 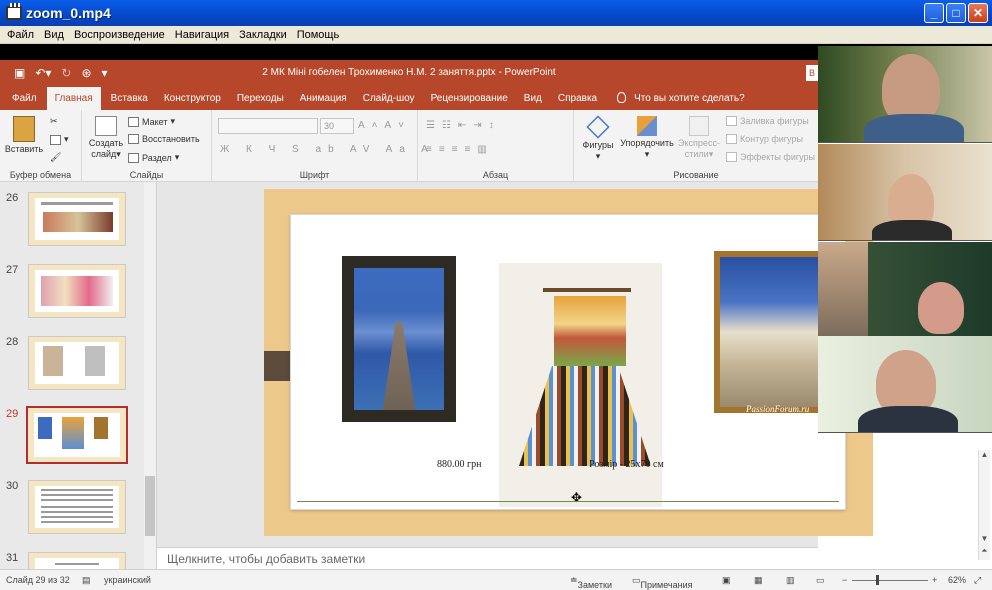 I want to click on arrange-button: Упорядочить ▾, so click(x=647, y=138).